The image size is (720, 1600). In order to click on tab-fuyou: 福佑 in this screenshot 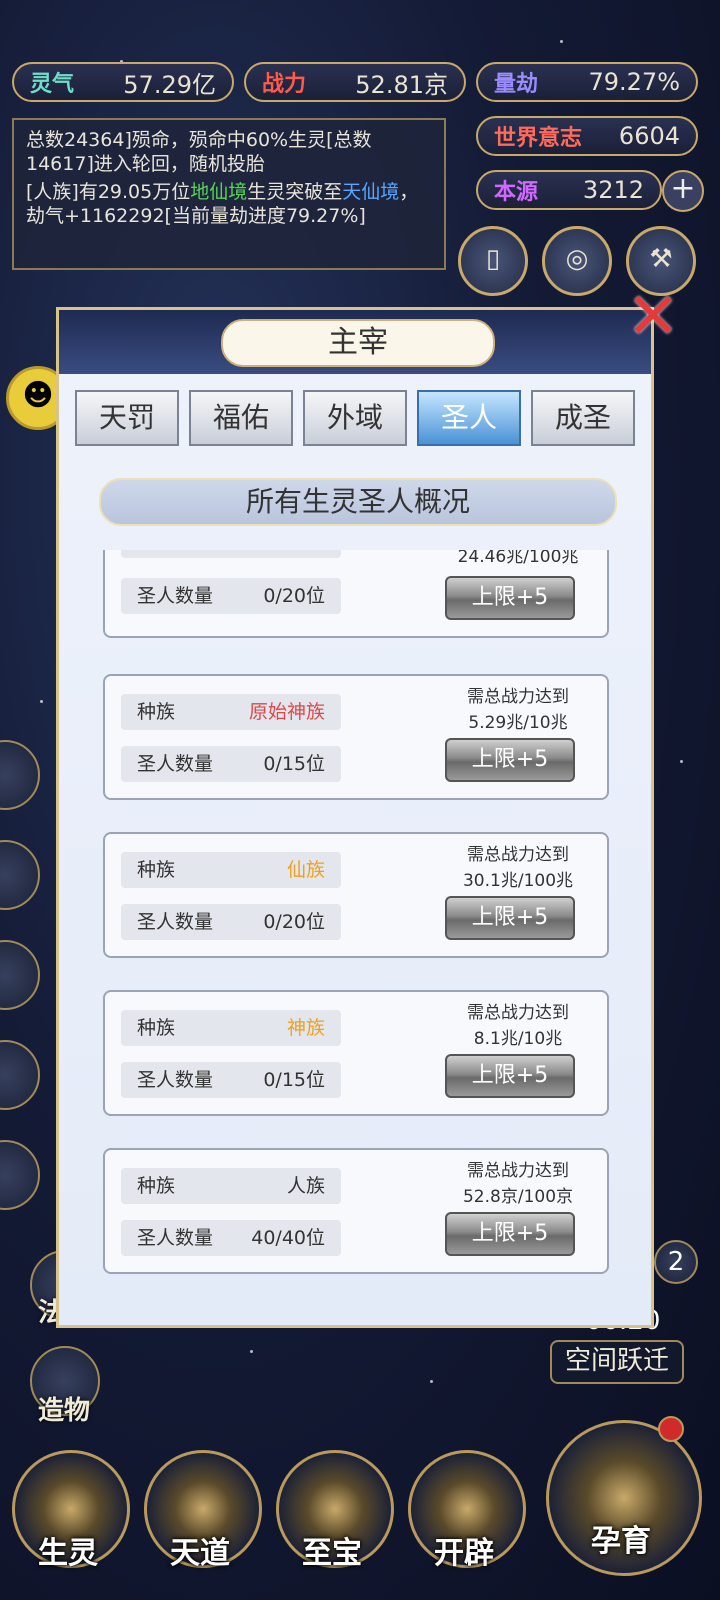, I will do `click(241, 418)`.